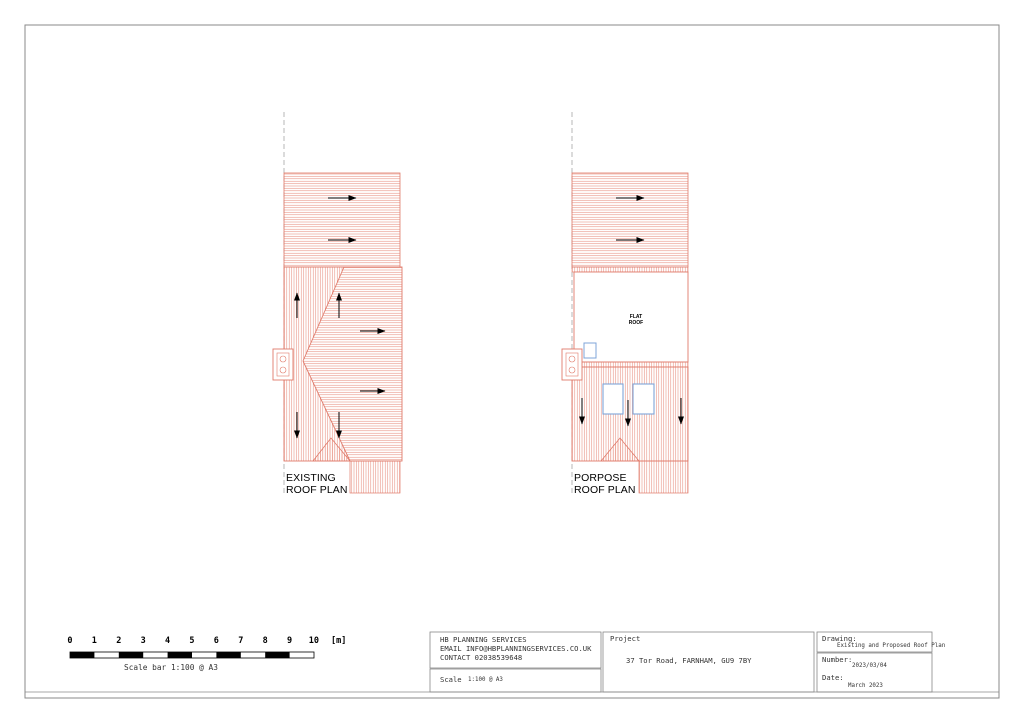 The image size is (1024, 724). Describe the element at coordinates (833, 677) in the screenshot. I see `date-label: Date:` at that location.